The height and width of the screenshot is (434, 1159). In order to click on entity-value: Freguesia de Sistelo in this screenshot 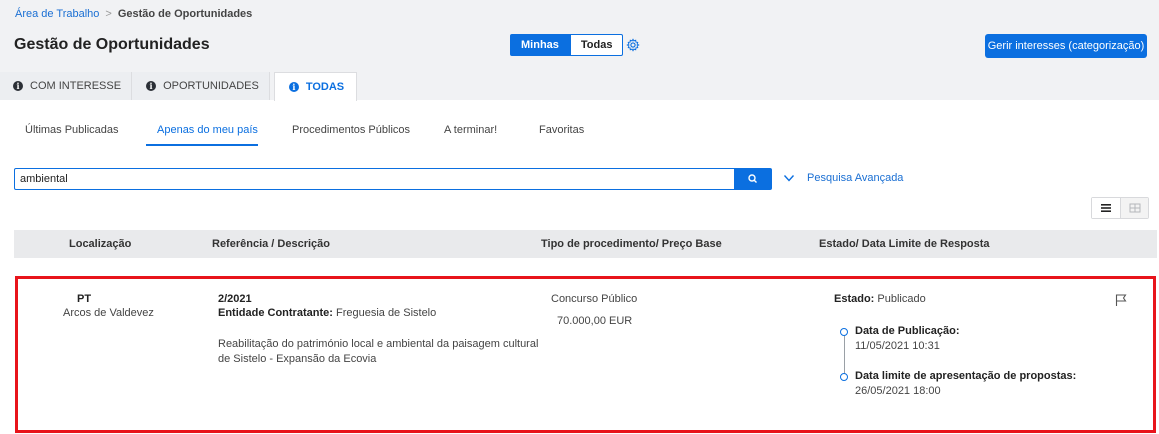, I will do `click(386, 313)`.